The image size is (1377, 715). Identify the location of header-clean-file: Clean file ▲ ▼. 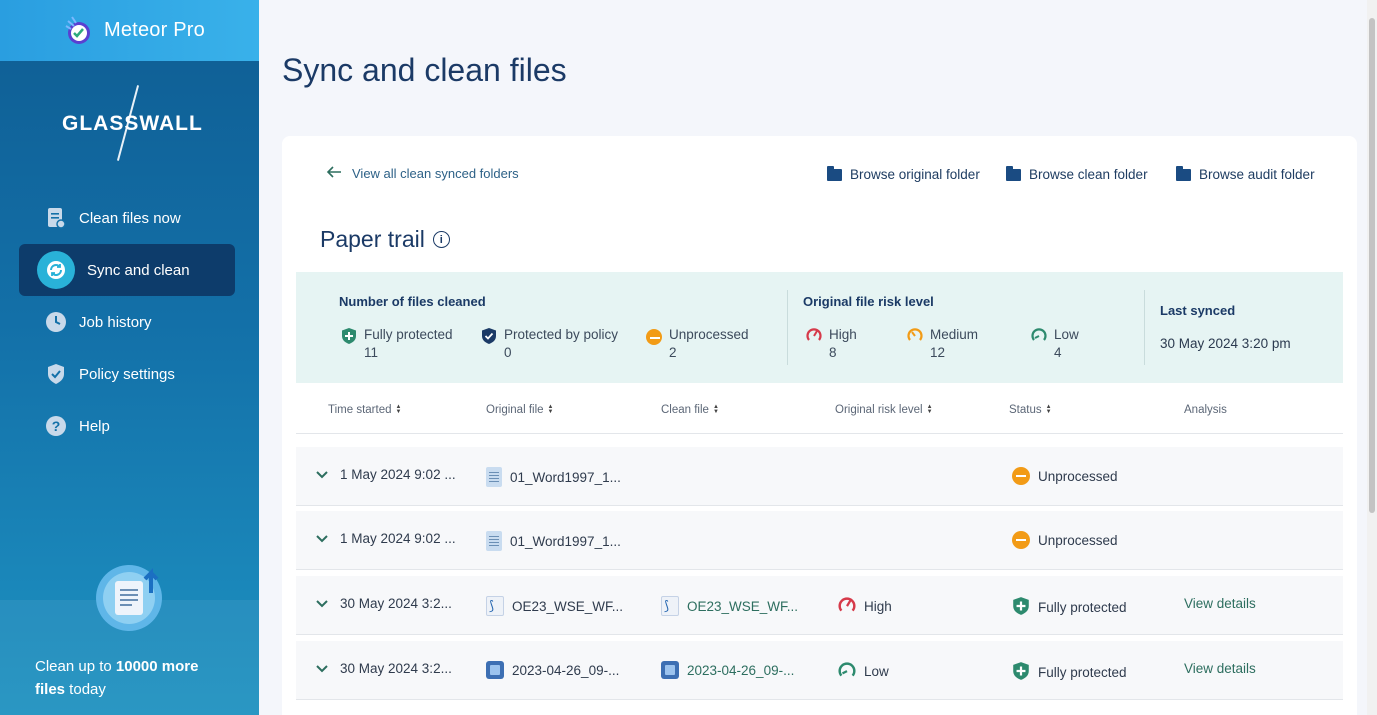
(690, 410).